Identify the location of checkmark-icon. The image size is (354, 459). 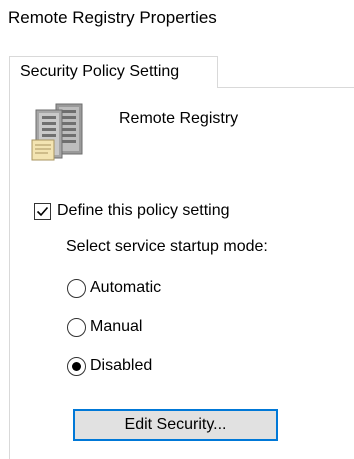
(42, 211).